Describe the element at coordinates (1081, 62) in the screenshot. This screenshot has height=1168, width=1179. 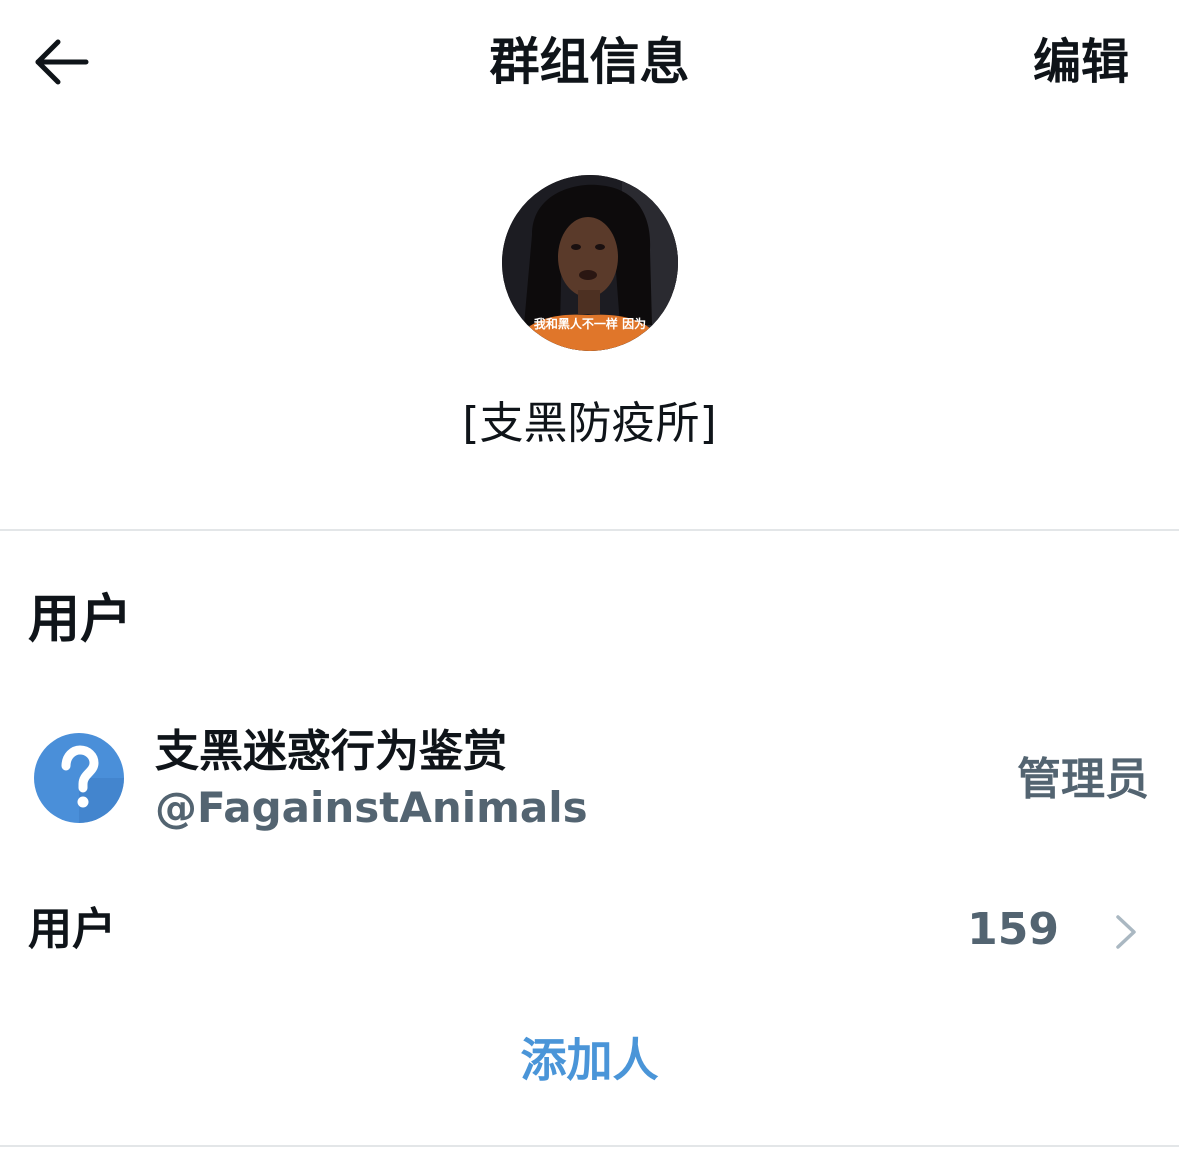
I see `edit-button: 编辑` at that location.